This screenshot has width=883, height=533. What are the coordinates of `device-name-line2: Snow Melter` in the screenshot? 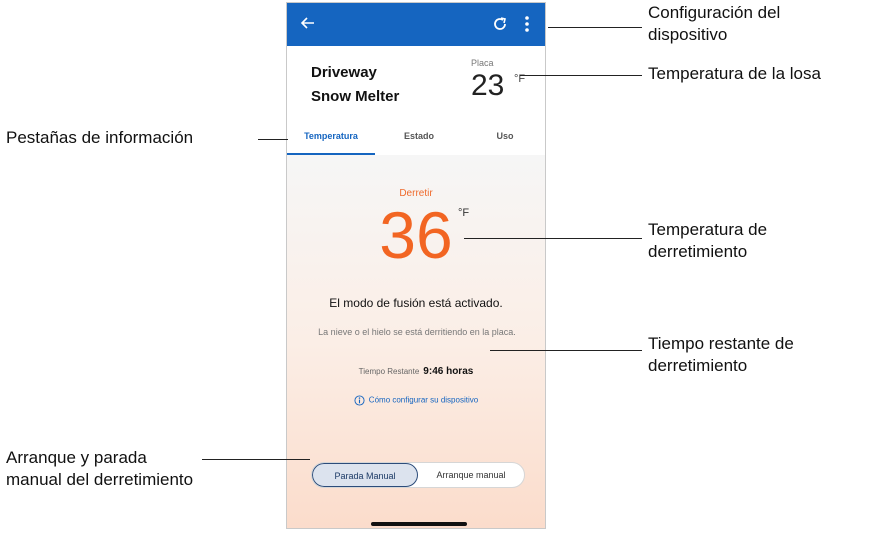 It's located at (355, 96).